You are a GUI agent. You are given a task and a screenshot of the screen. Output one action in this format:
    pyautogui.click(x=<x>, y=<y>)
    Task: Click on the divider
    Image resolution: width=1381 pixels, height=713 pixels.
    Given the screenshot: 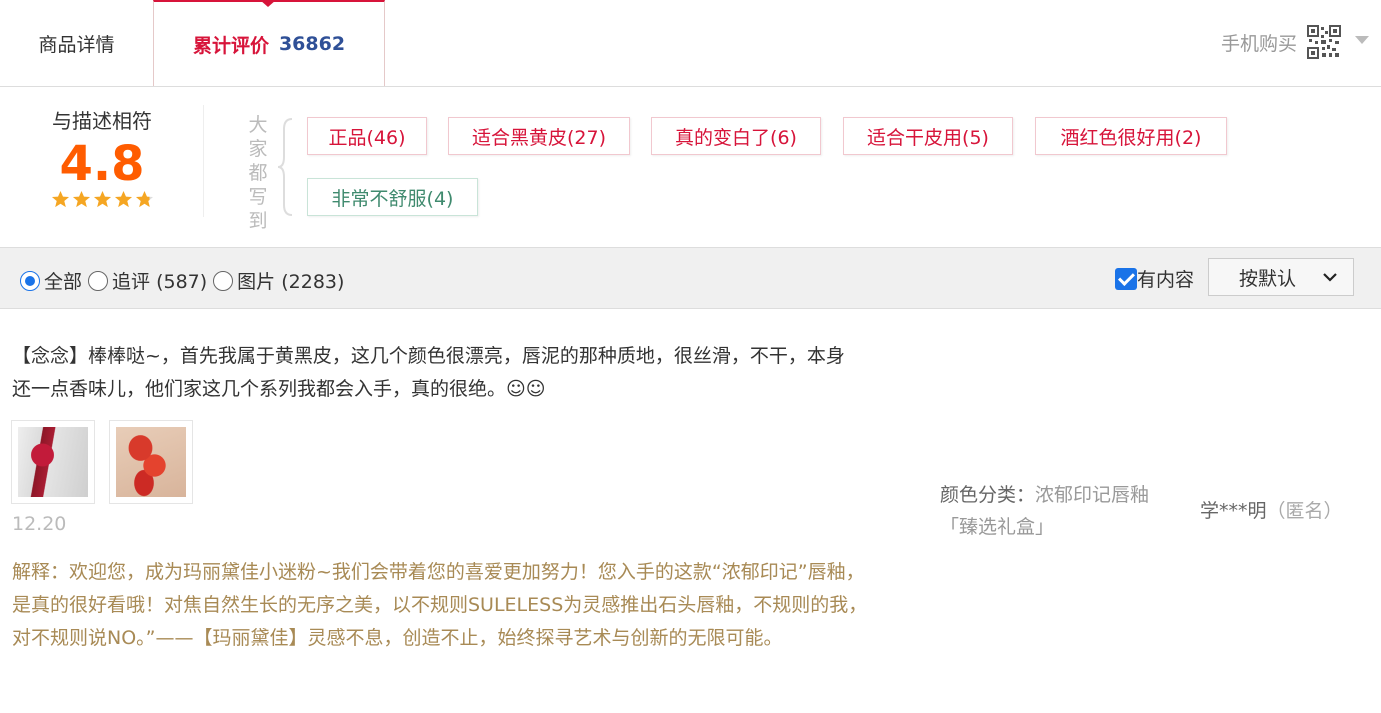 What is the action you would take?
    pyautogui.click(x=203, y=161)
    